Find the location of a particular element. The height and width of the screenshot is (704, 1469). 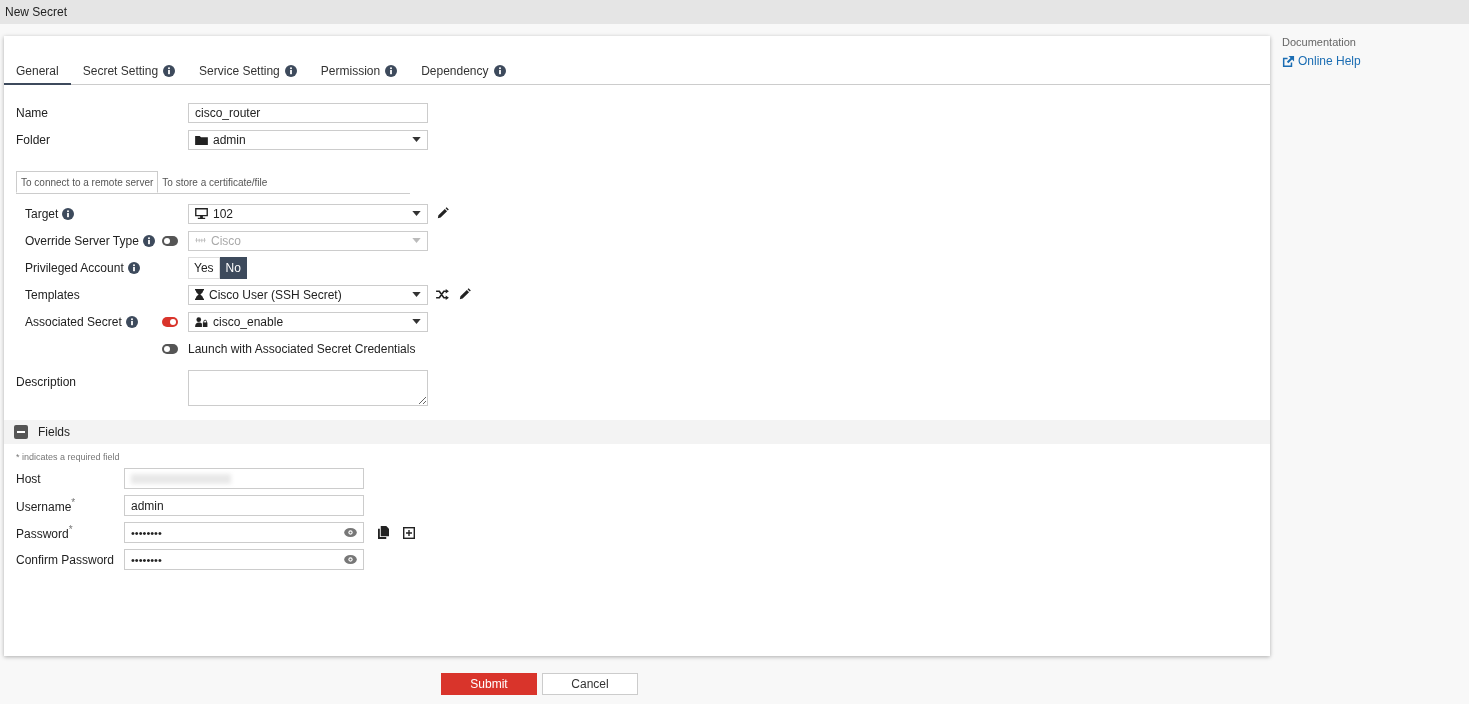

text-field: admin is located at coordinates (244, 505).